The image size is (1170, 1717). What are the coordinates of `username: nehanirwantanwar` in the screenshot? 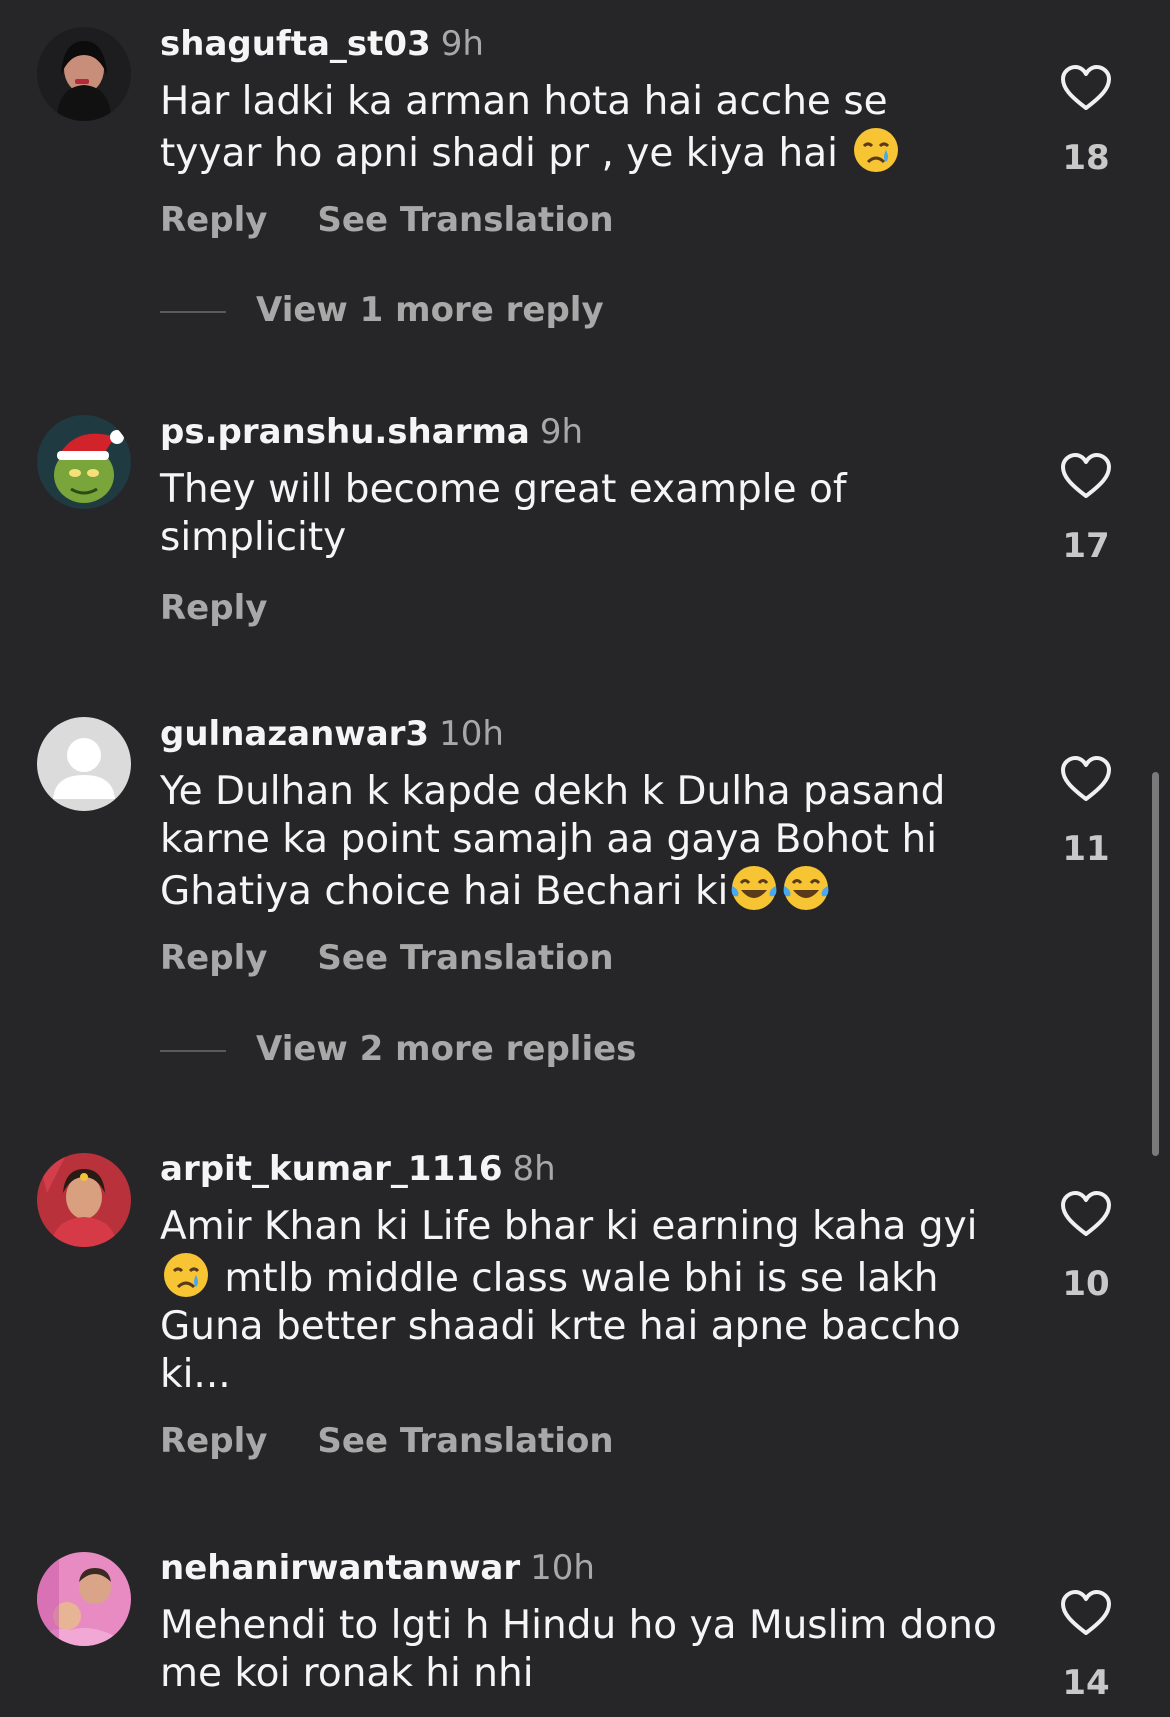 It's located at (340, 1568).